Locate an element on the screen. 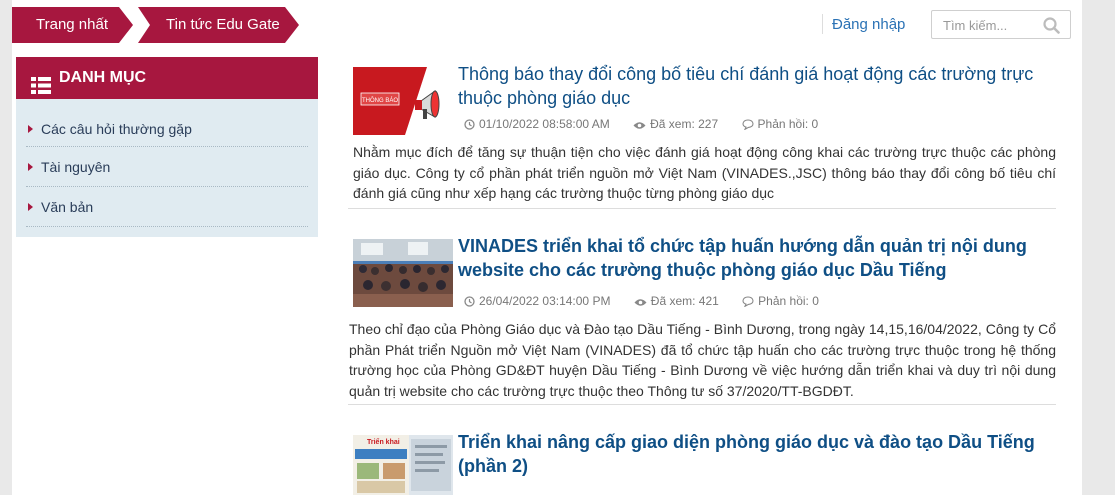 The height and width of the screenshot is (495, 1115). news-views: Đã xem: 421 is located at coordinates (684, 301).